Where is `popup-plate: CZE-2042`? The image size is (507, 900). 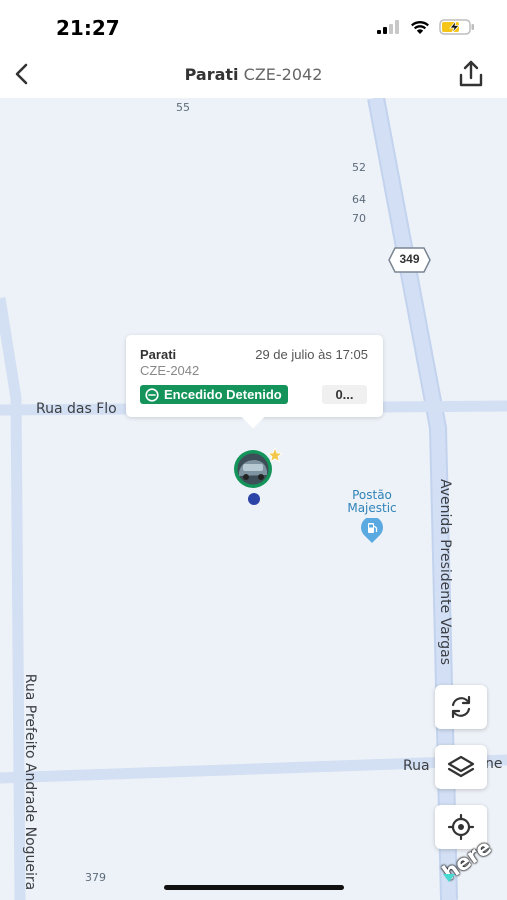 popup-plate: CZE-2042 is located at coordinates (170, 370).